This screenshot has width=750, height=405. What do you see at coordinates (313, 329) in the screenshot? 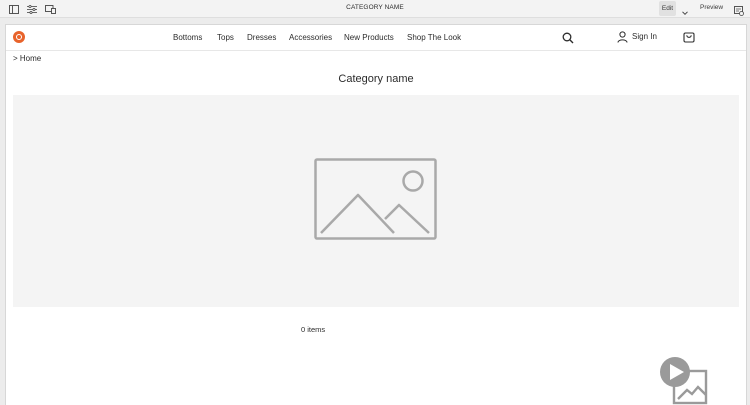
I see `items-count: 0 items` at bounding box center [313, 329].